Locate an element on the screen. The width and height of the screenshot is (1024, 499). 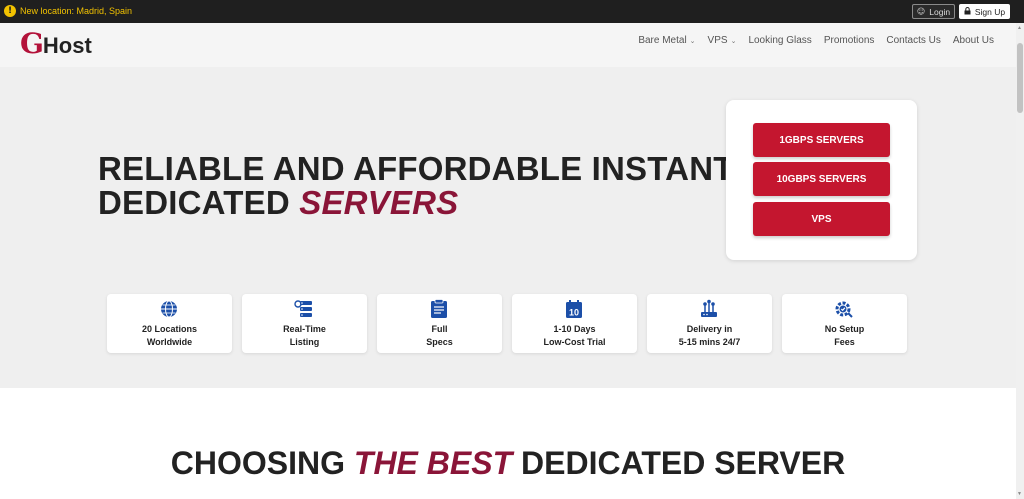
feature-no-setup: No Setup Fees is located at coordinates (844, 323).